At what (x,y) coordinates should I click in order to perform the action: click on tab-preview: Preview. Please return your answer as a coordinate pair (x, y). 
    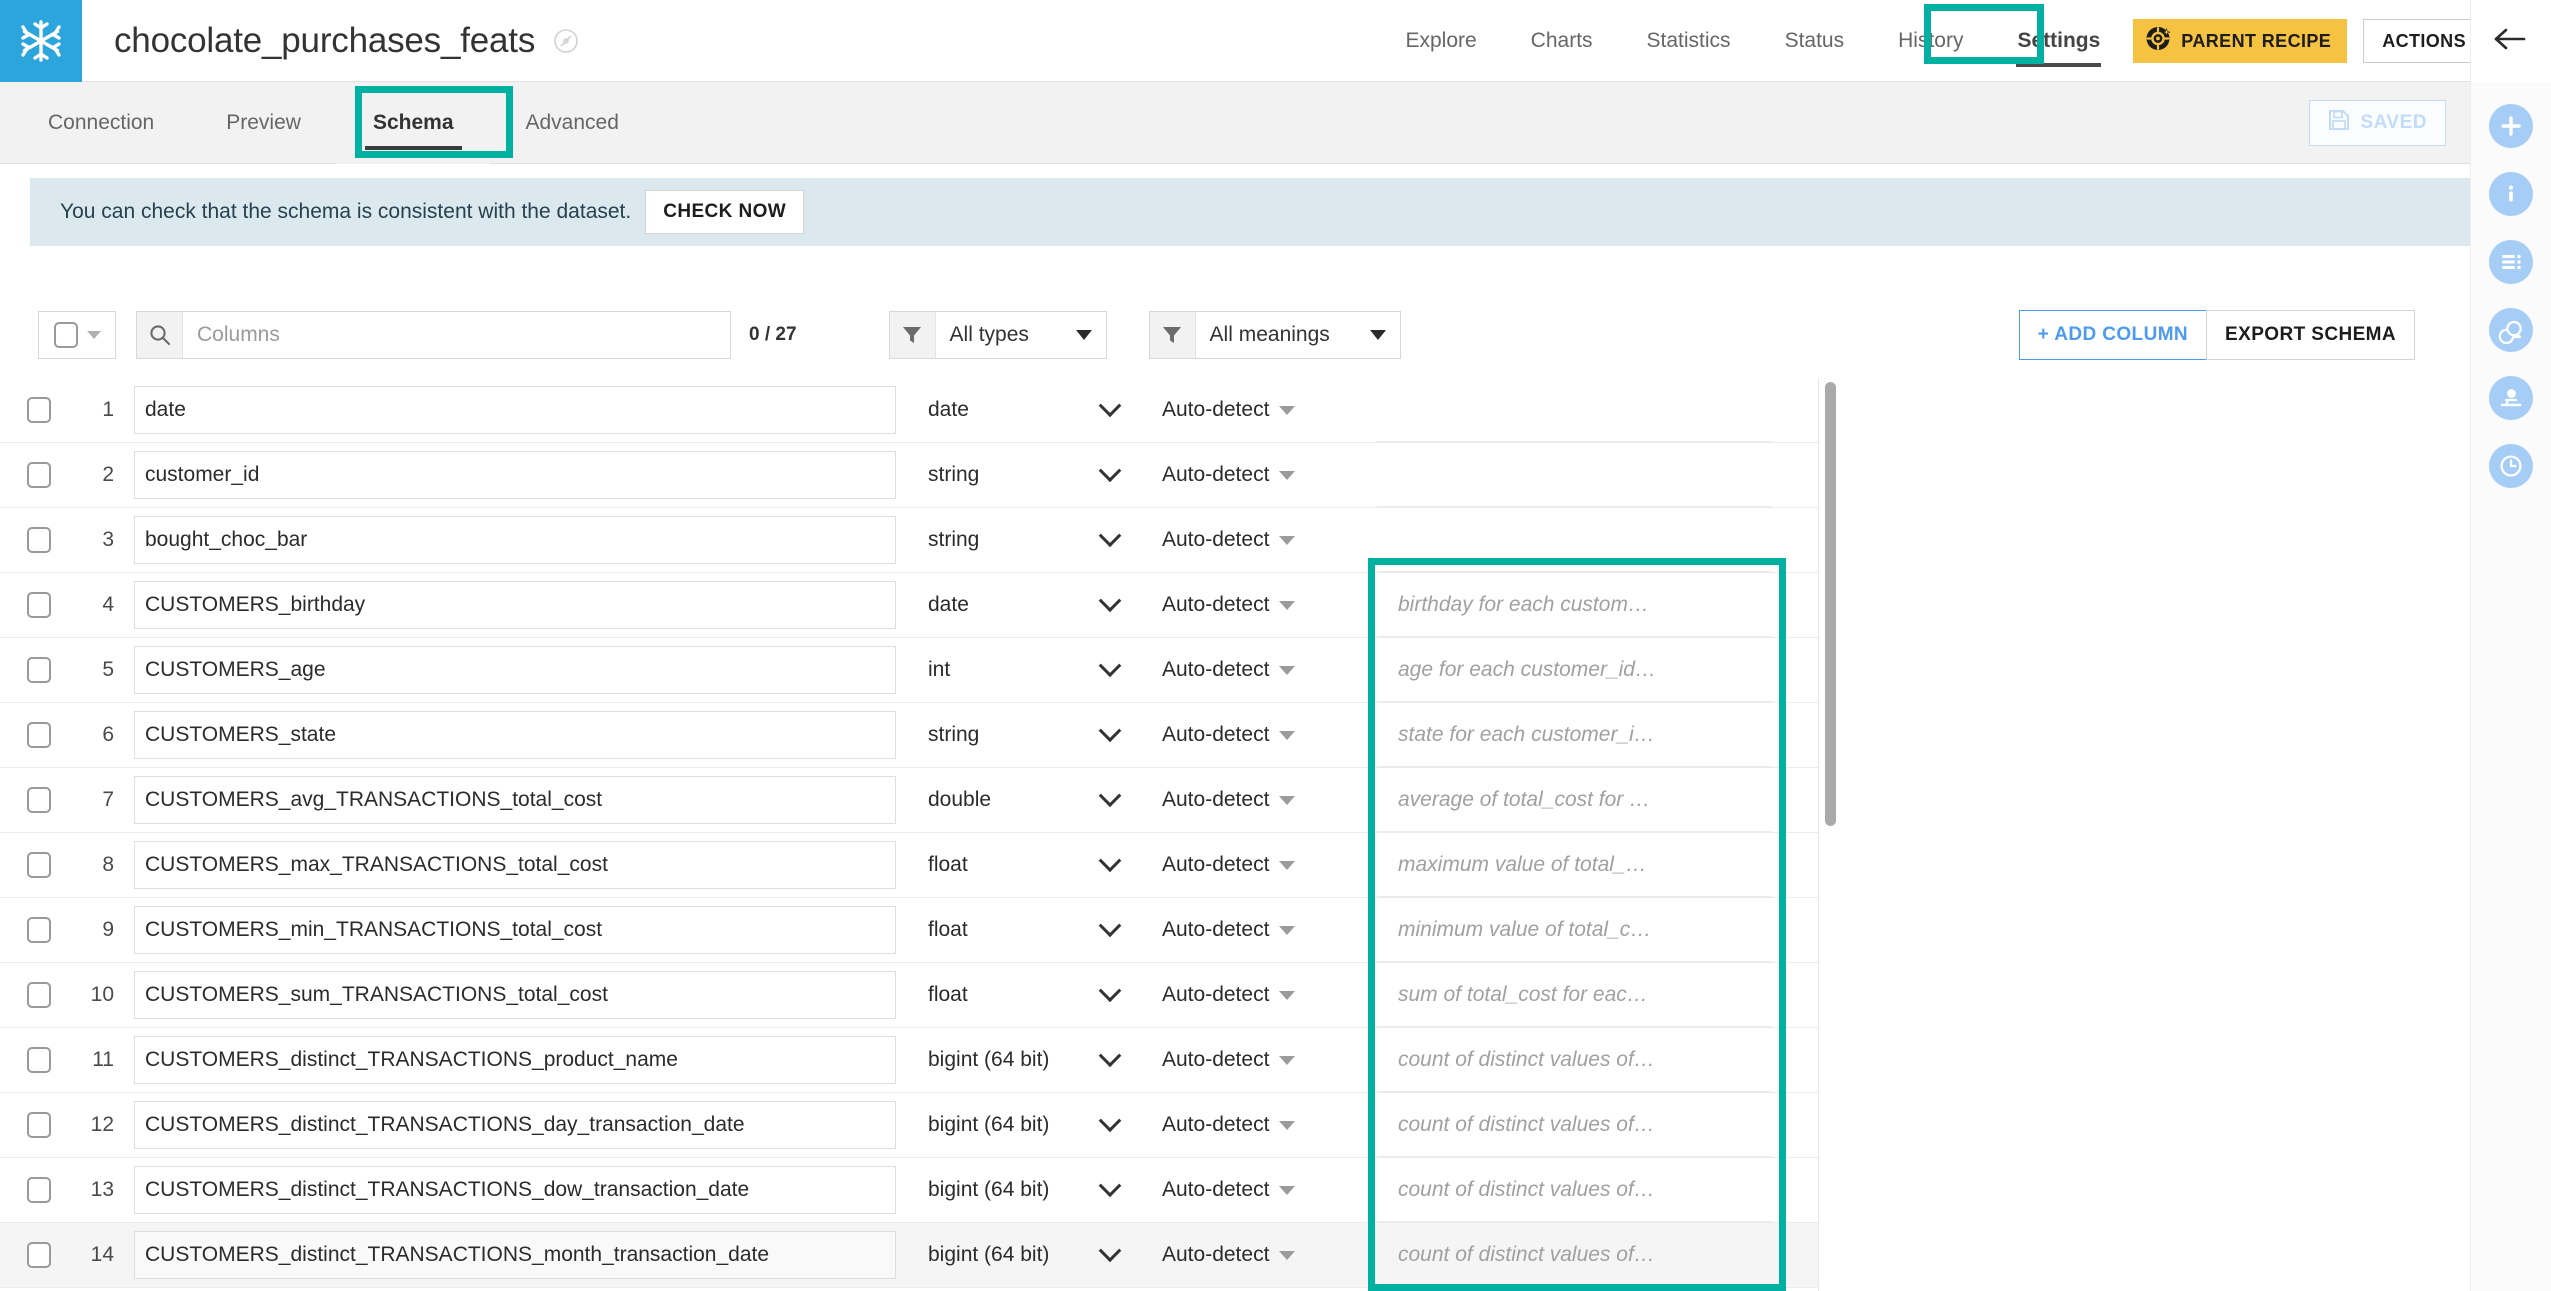
    Looking at the image, I should click on (263, 123).